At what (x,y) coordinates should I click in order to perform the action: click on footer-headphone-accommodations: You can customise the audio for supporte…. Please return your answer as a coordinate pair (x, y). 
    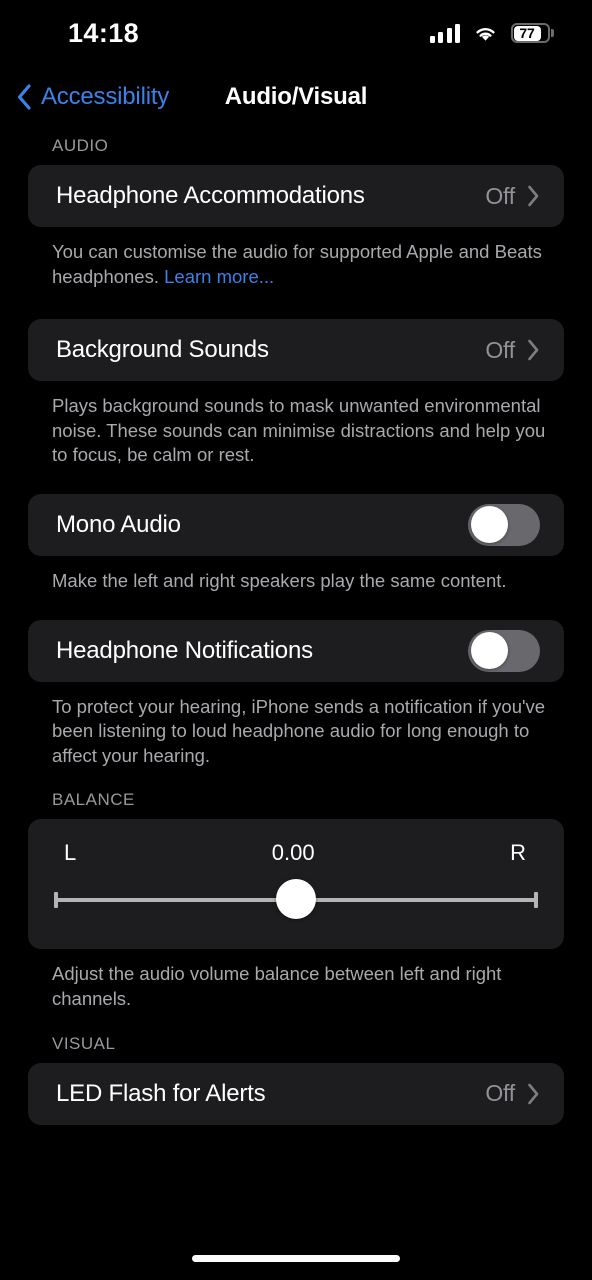
    Looking at the image, I should click on (296, 258).